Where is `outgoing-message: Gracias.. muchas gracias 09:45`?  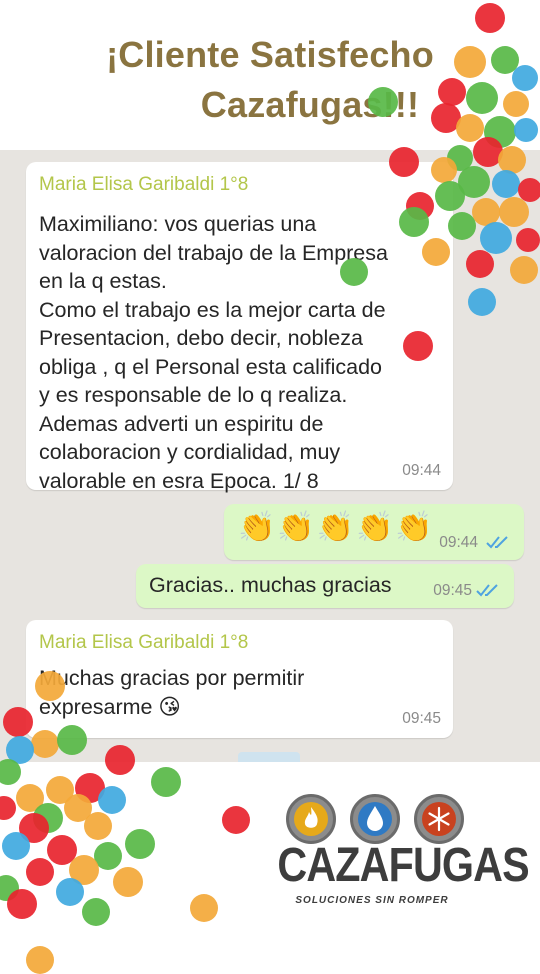 outgoing-message: Gracias.. muchas gracias 09:45 is located at coordinates (325, 586).